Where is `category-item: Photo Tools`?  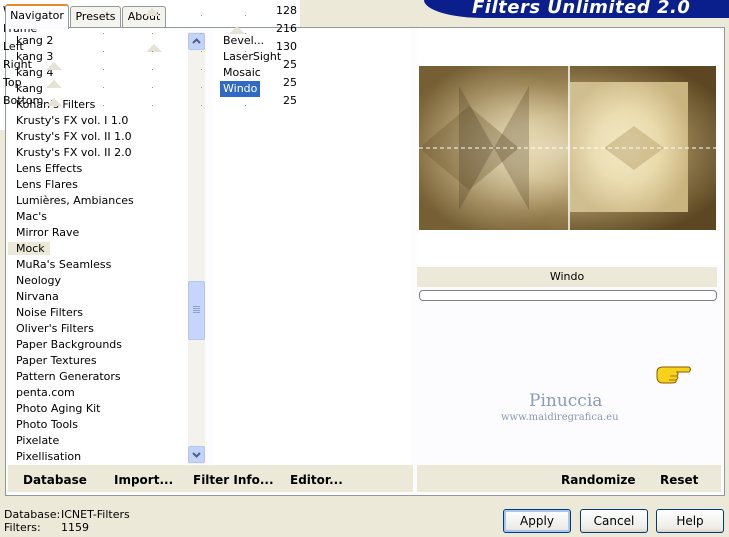 category-item: Photo Tools is located at coordinates (98, 425).